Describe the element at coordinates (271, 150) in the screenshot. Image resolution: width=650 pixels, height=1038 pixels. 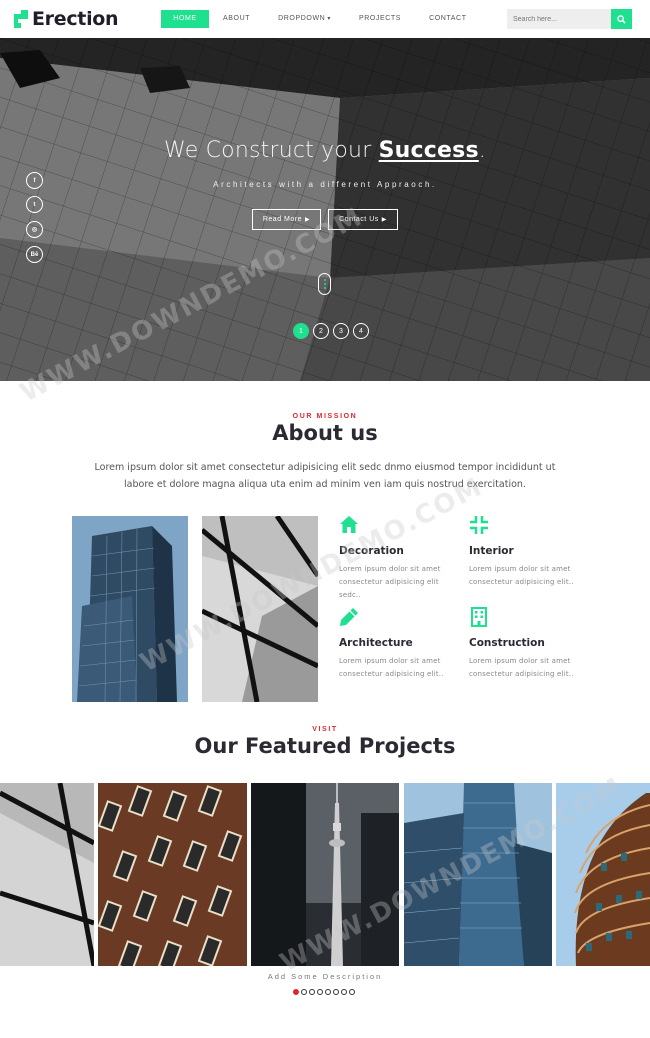
I see `hero-title-prefix: We Construct your` at that location.